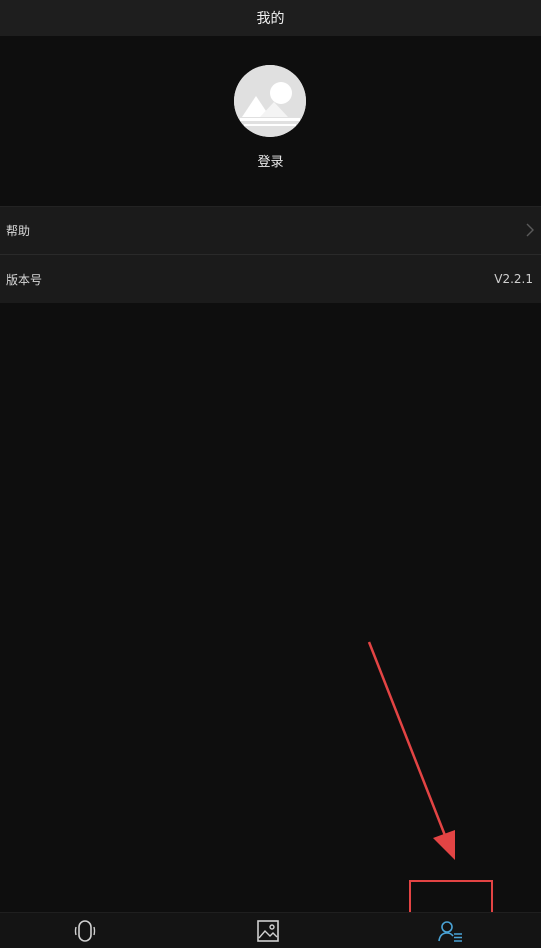 The height and width of the screenshot is (948, 541). I want to click on bottom-tab-bar, so click(270, 930).